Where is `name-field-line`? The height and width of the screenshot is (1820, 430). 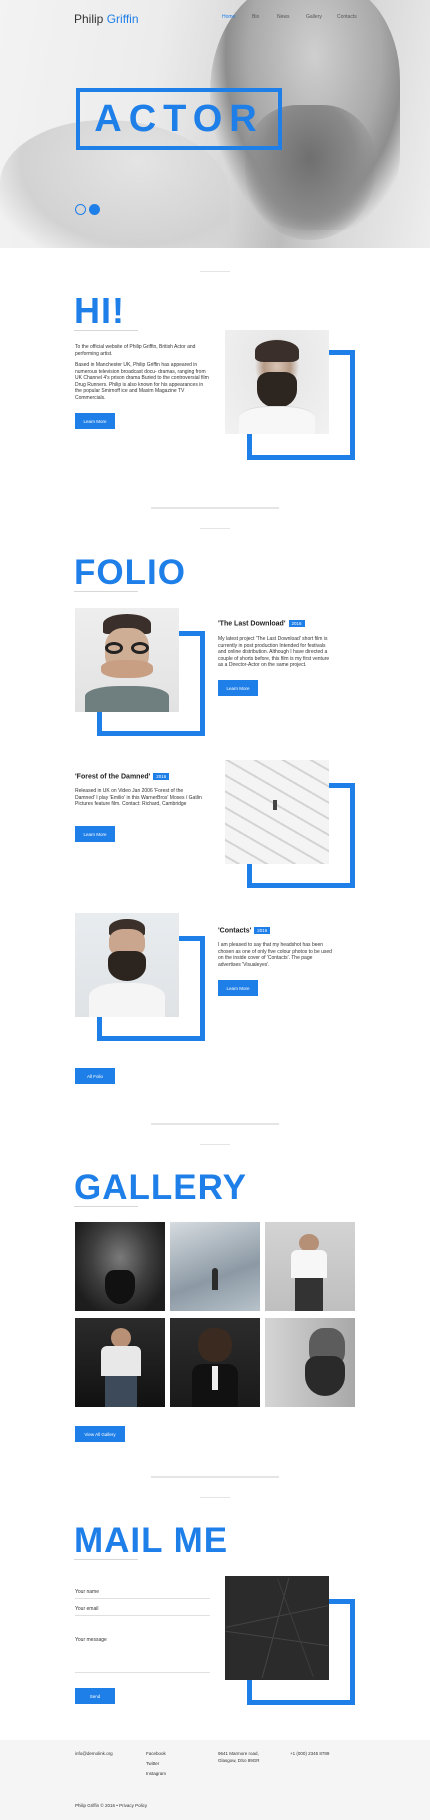 name-field-line is located at coordinates (142, 1598).